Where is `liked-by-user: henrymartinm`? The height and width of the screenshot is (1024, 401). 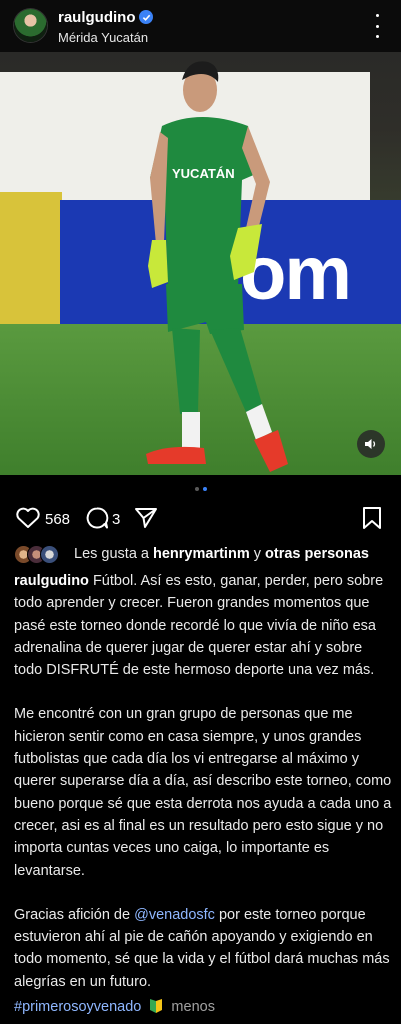
liked-by-user: henrymartinm is located at coordinates (201, 554).